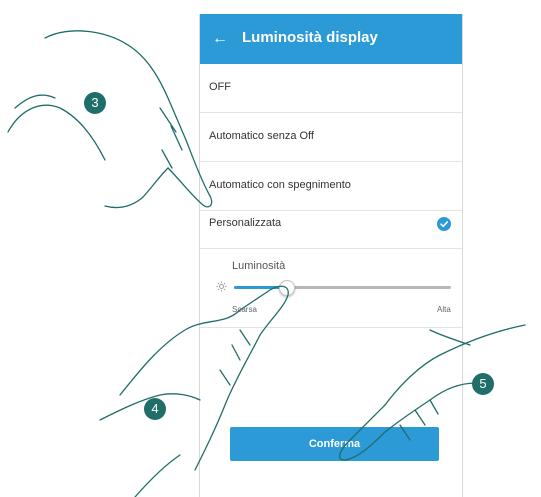 The width and height of the screenshot is (541, 497). I want to click on hand-3-index, so click(128, 119).